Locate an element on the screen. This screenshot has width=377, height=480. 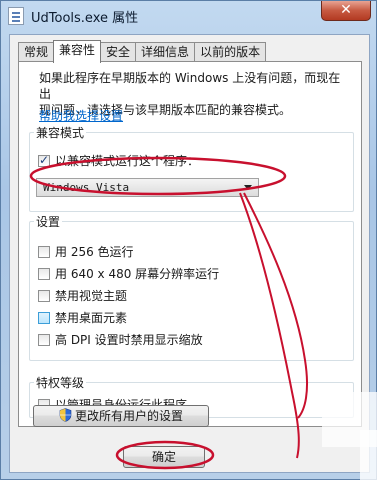
tab-security: 安全 is located at coordinates (118, 52).